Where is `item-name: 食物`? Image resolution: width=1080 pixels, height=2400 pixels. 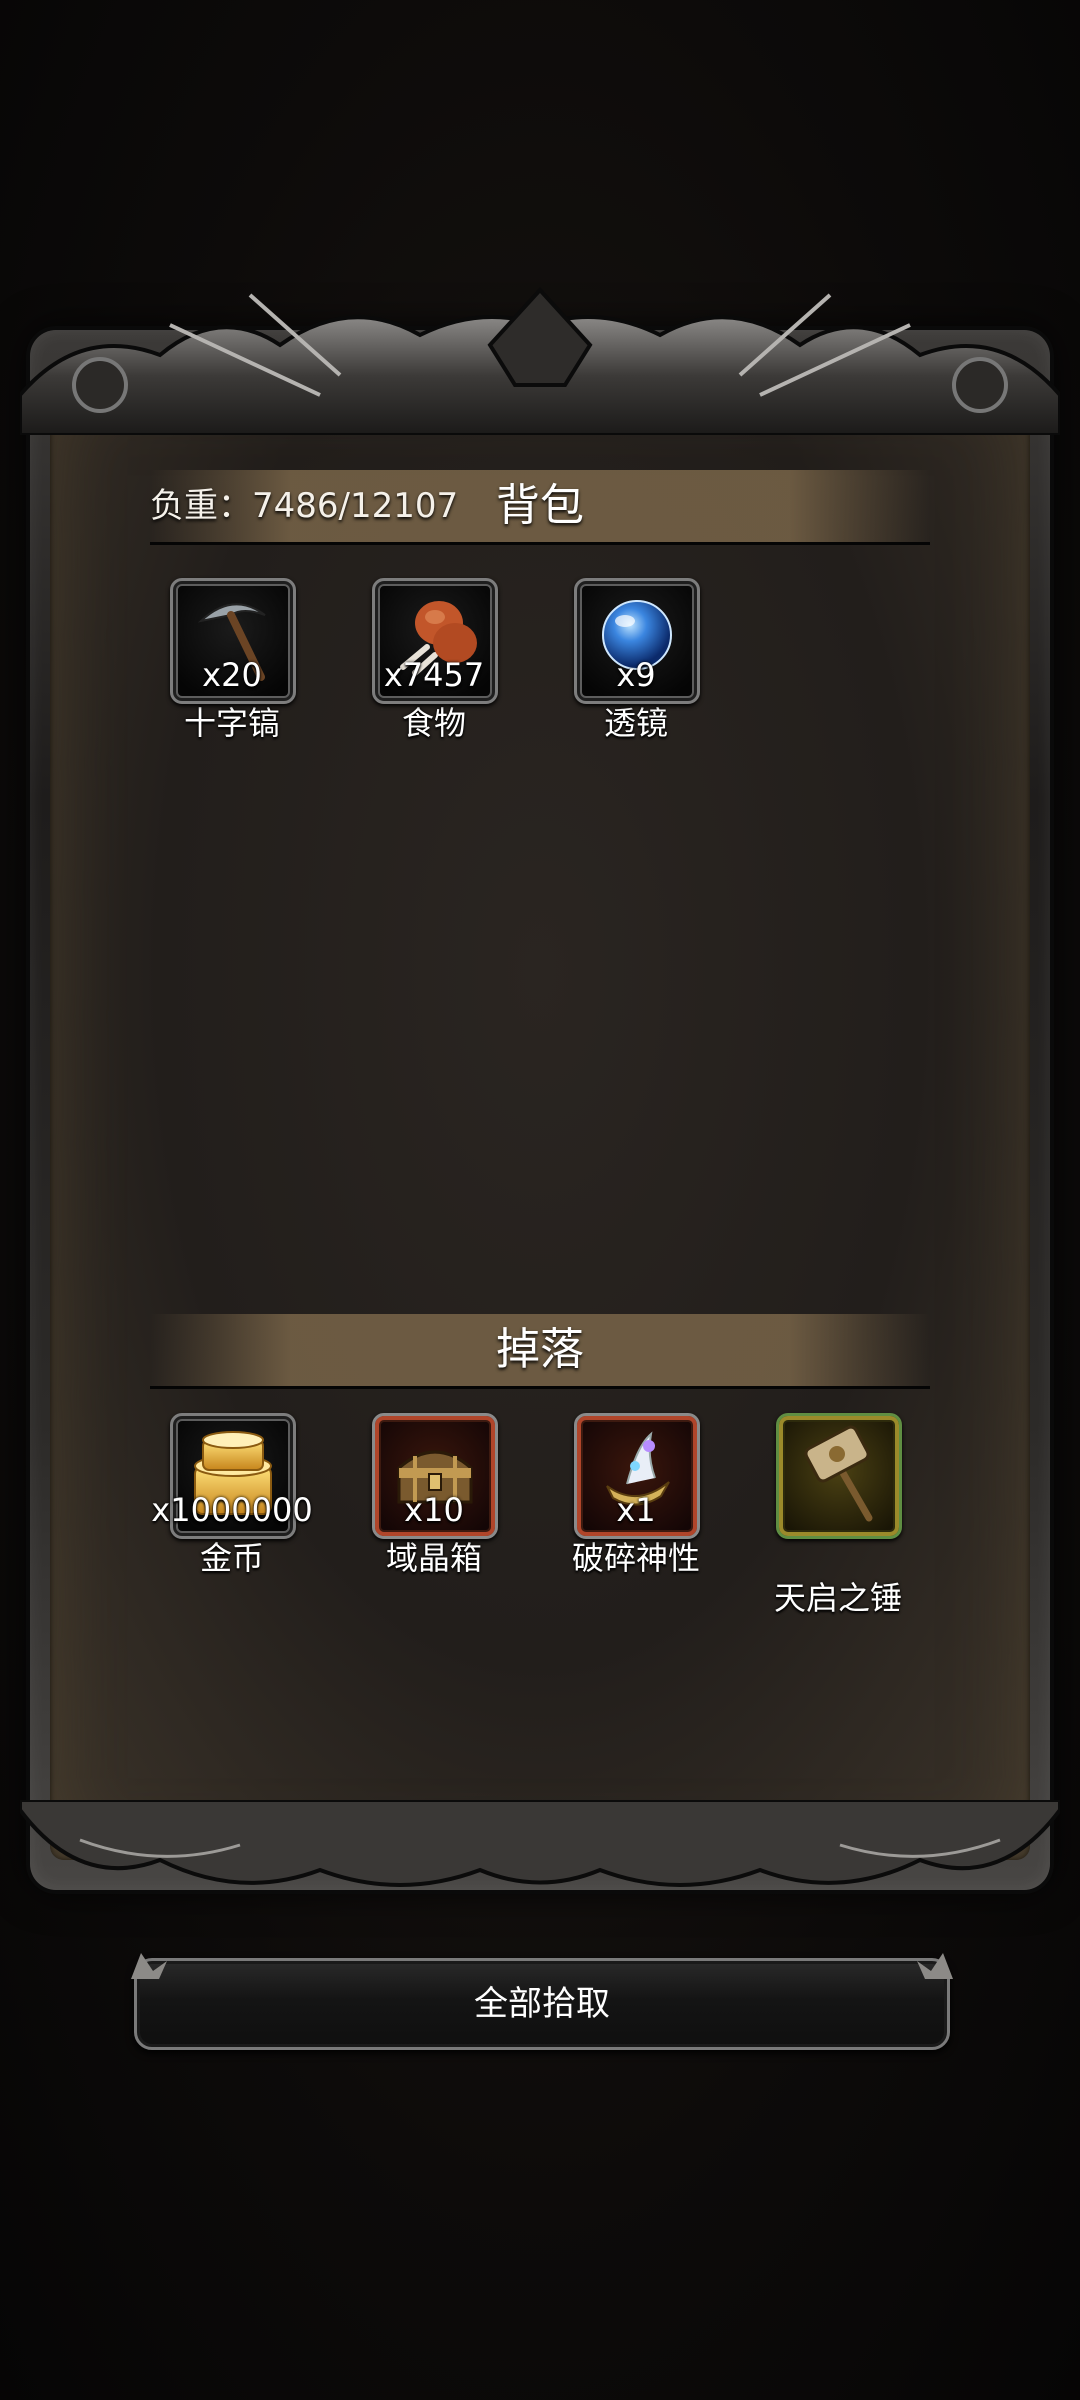 item-name: 食物 is located at coordinates (433, 723).